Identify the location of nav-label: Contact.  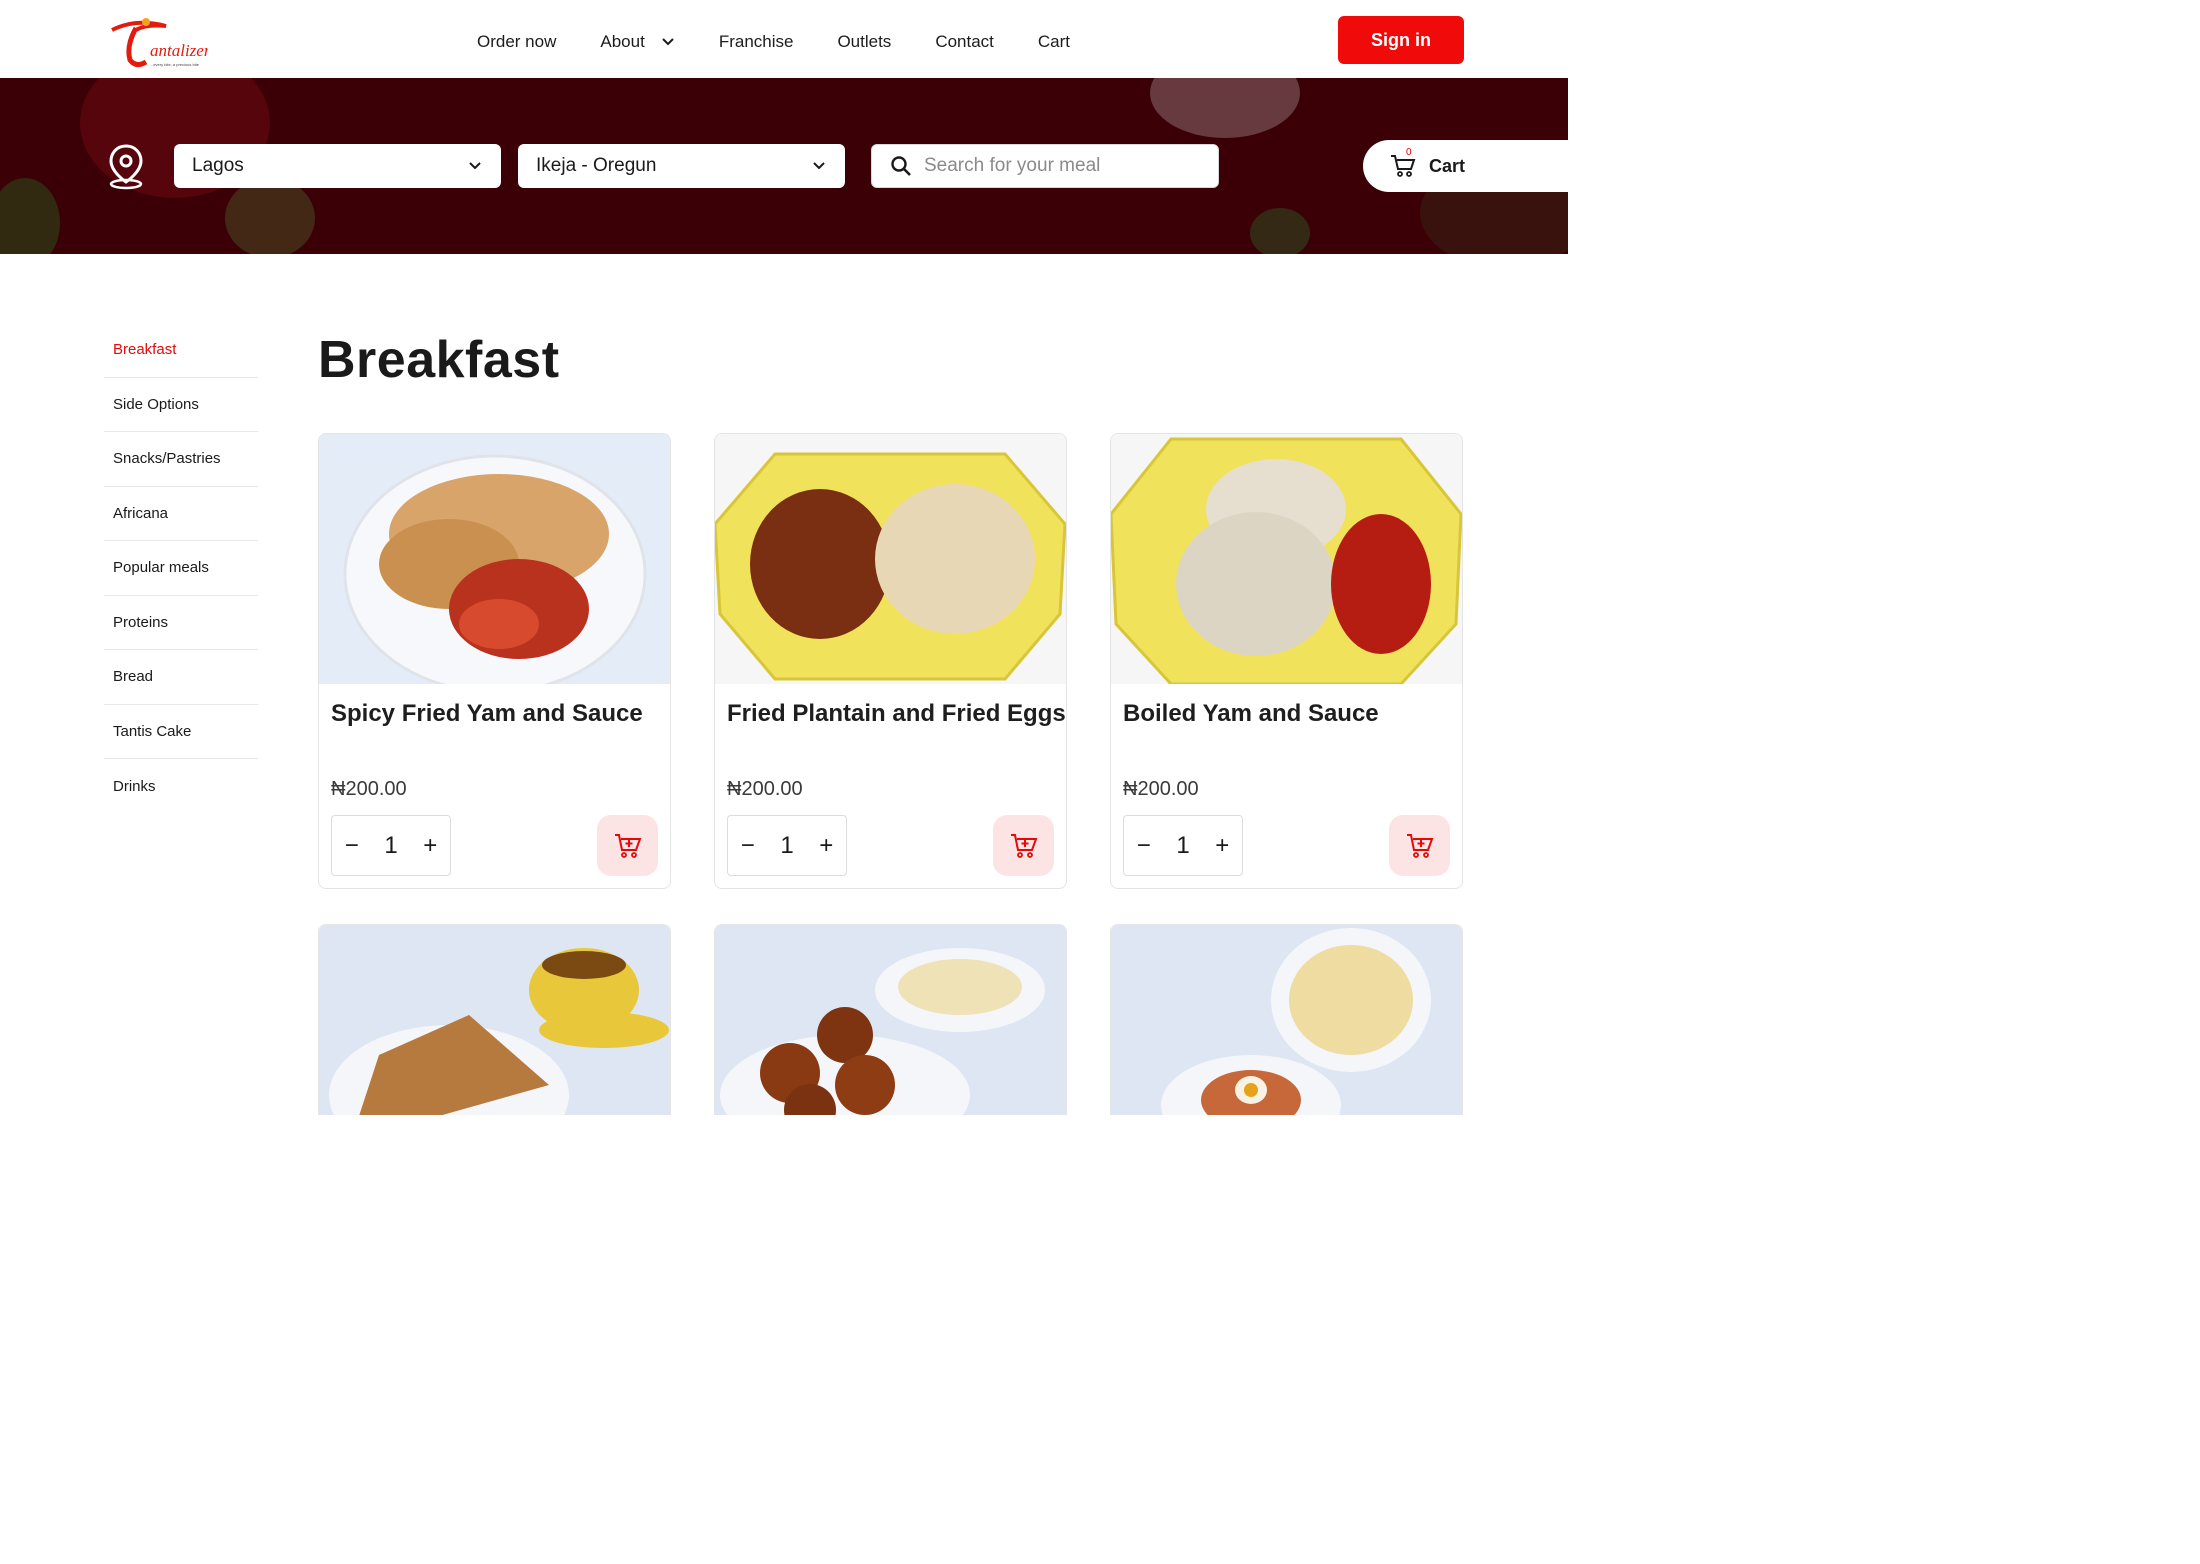
(964, 41).